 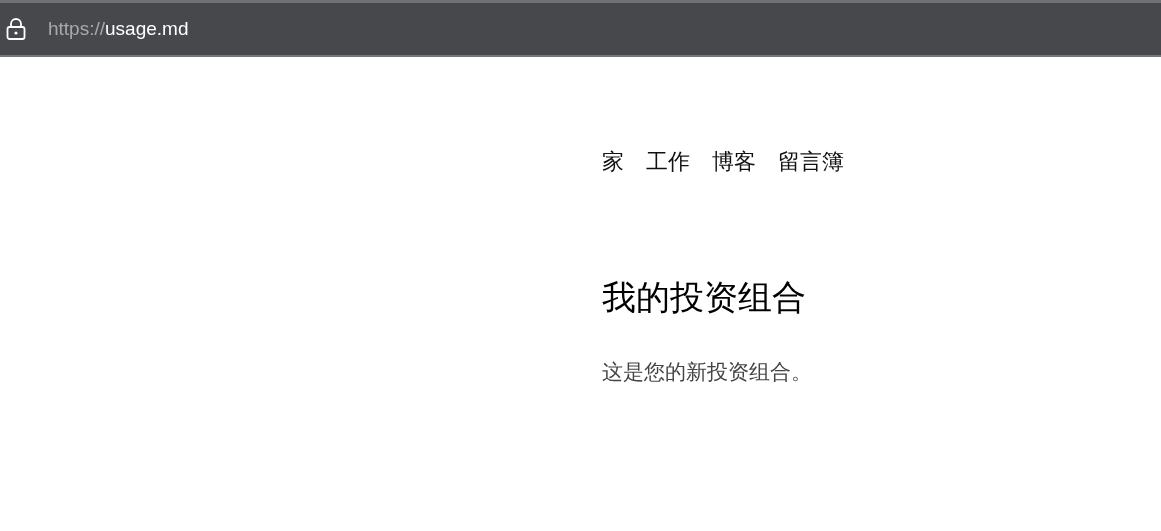 I want to click on address-url: https://usage.md, so click(x=118, y=29).